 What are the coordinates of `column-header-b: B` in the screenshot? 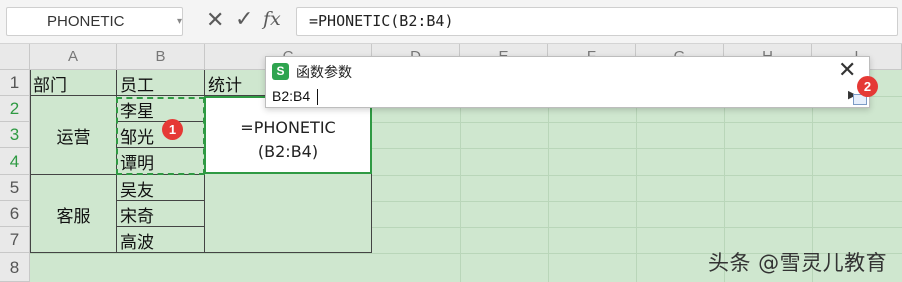 It's located at (161, 57).